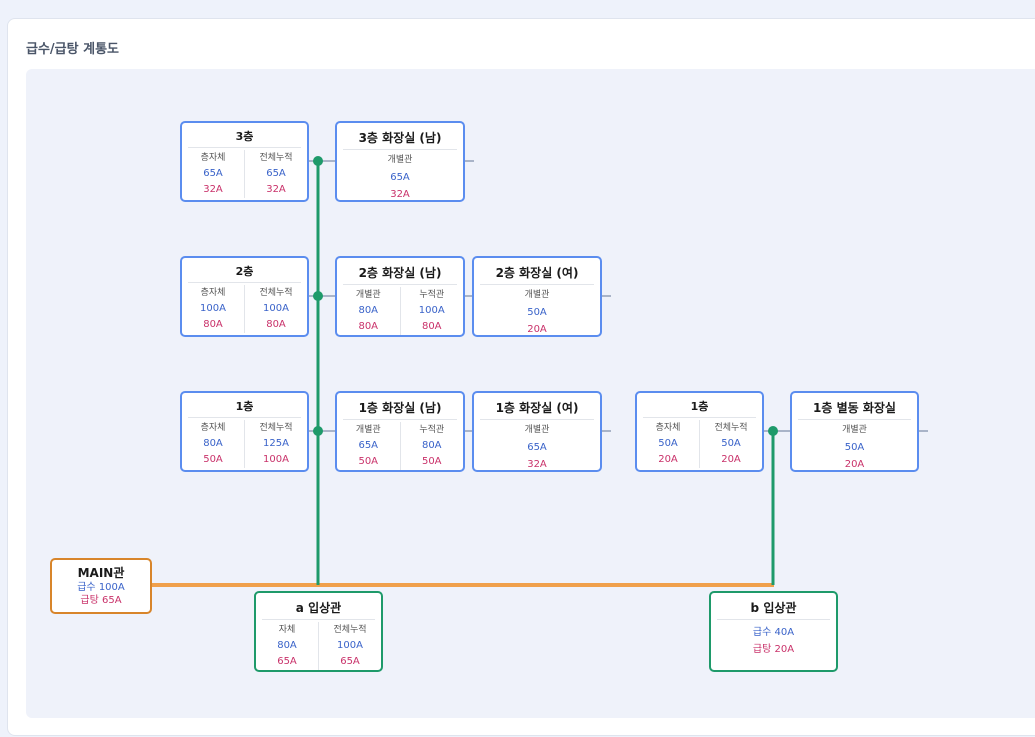 The width and height of the screenshot is (1035, 737). What do you see at coordinates (773, 609) in the screenshot?
I see `node-title: b 입상관` at bounding box center [773, 609].